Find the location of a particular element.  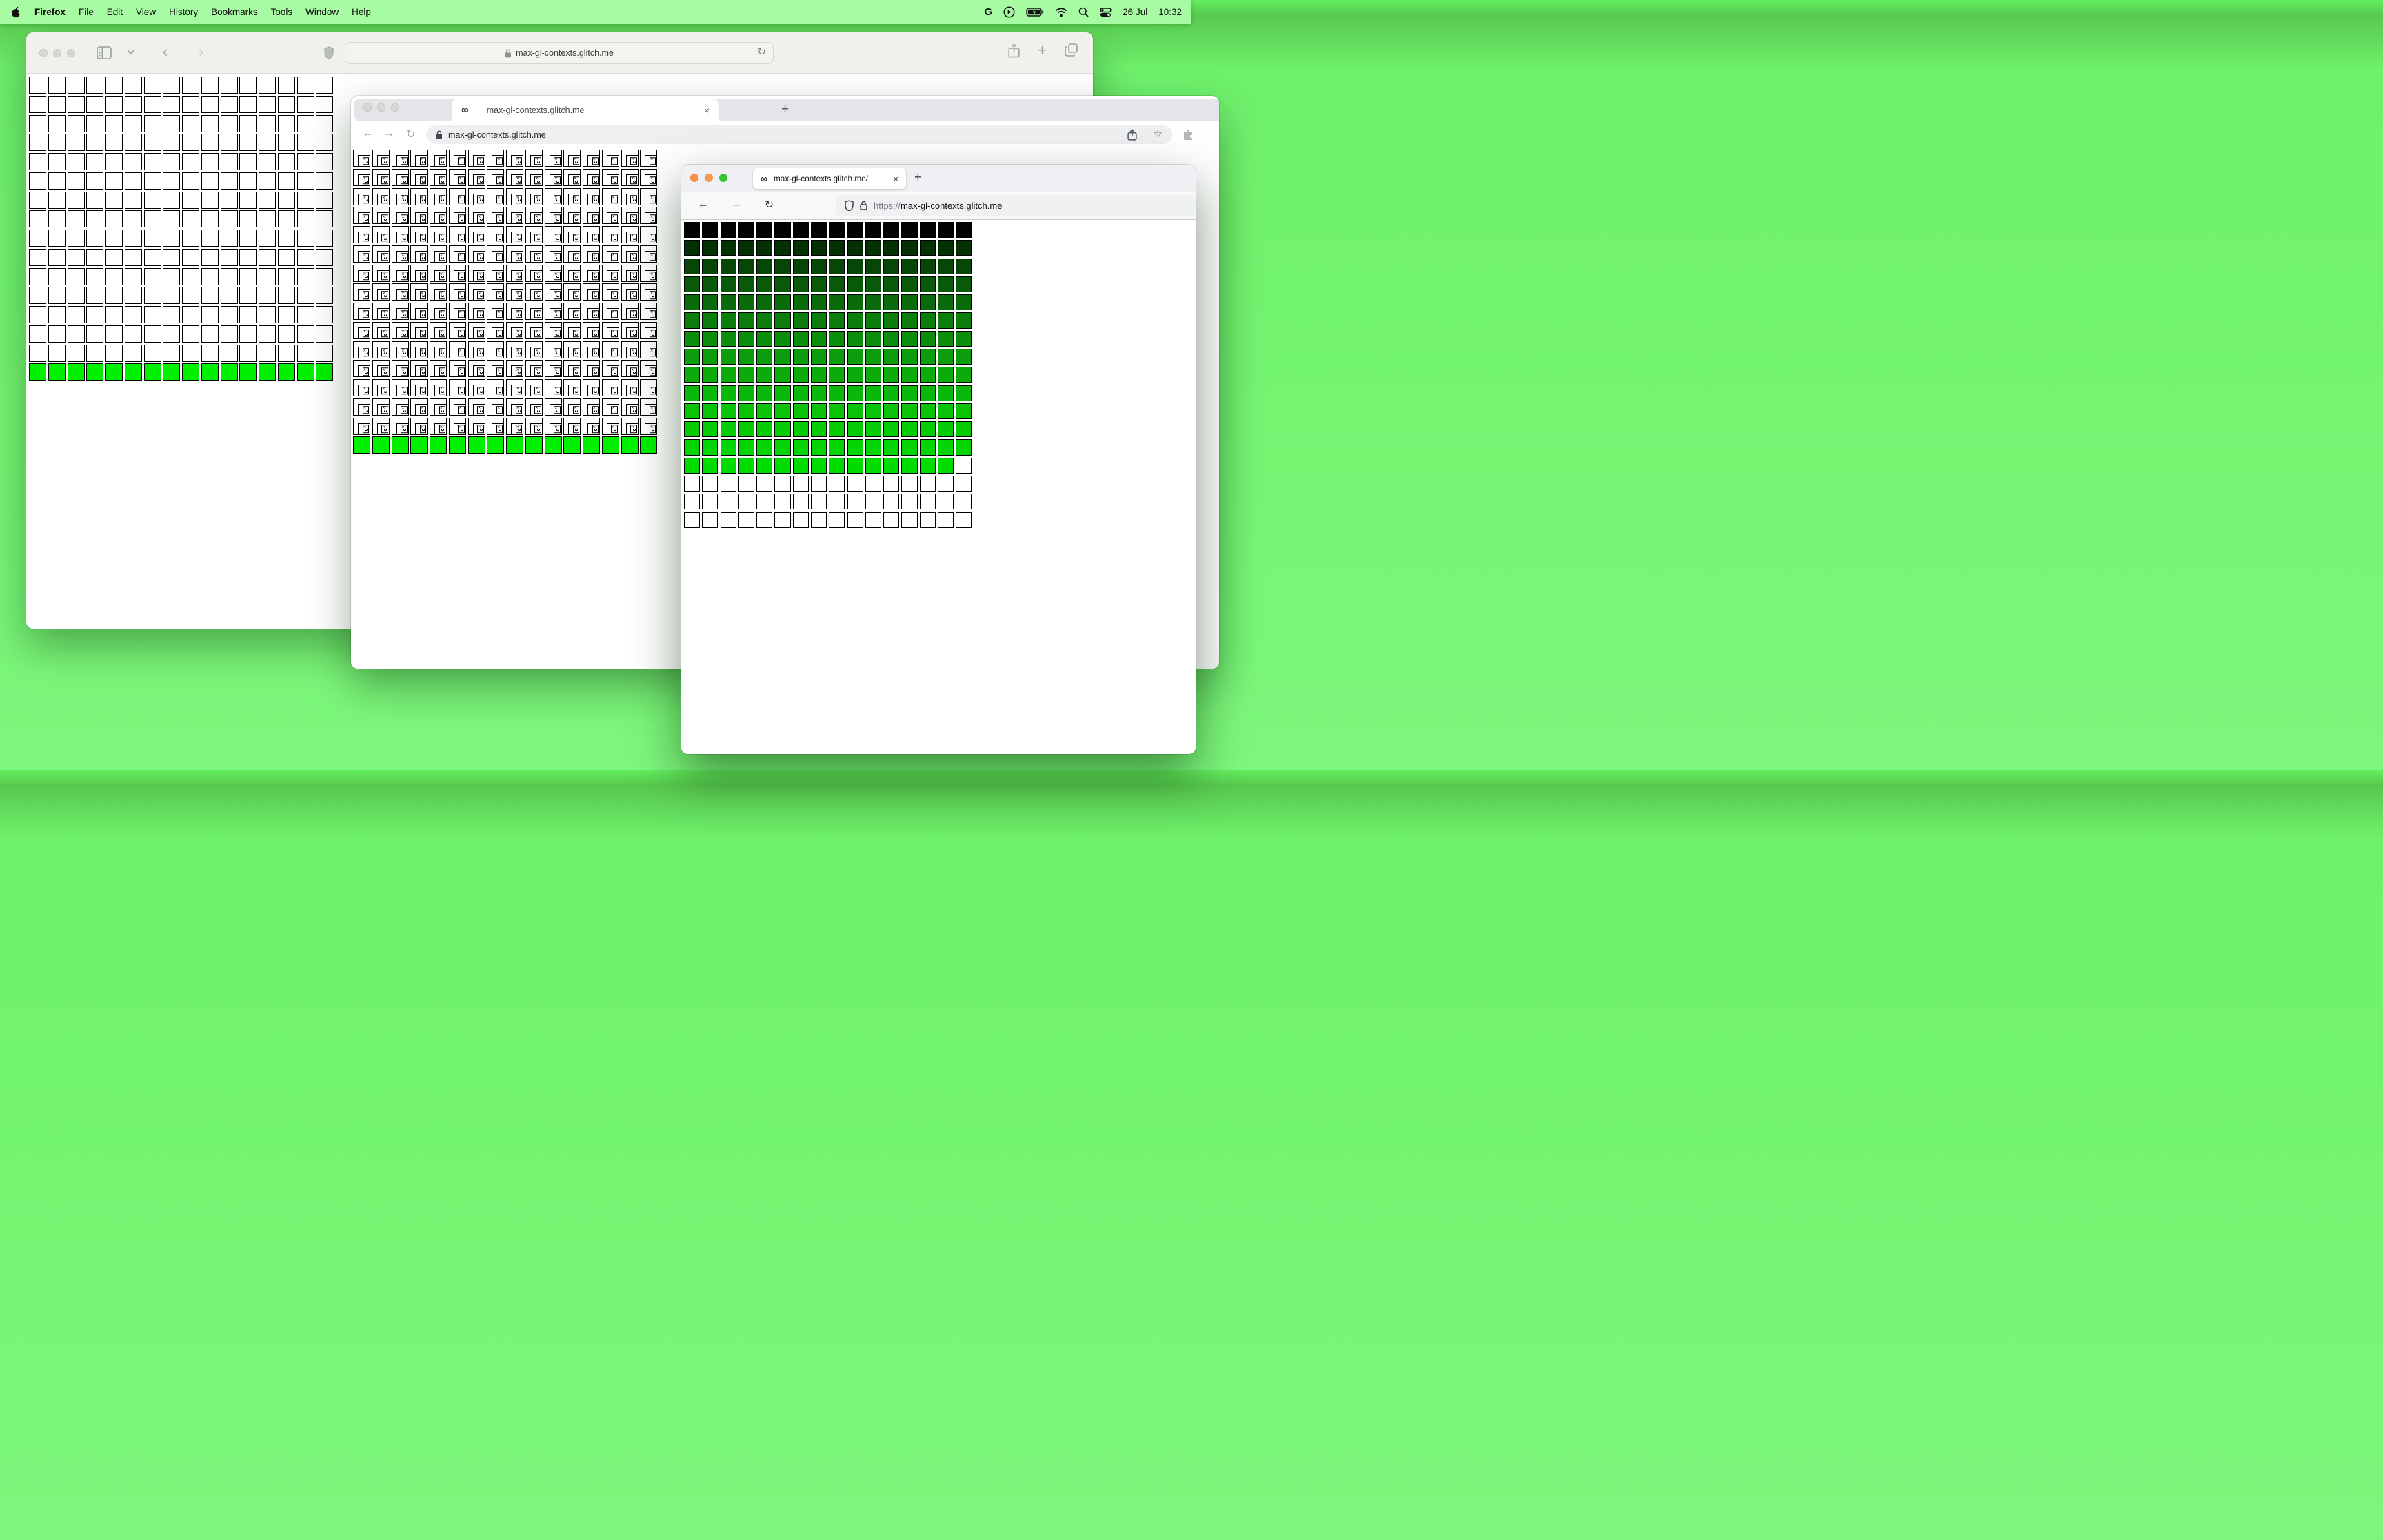

forward-button: › is located at coordinates (201, 52).